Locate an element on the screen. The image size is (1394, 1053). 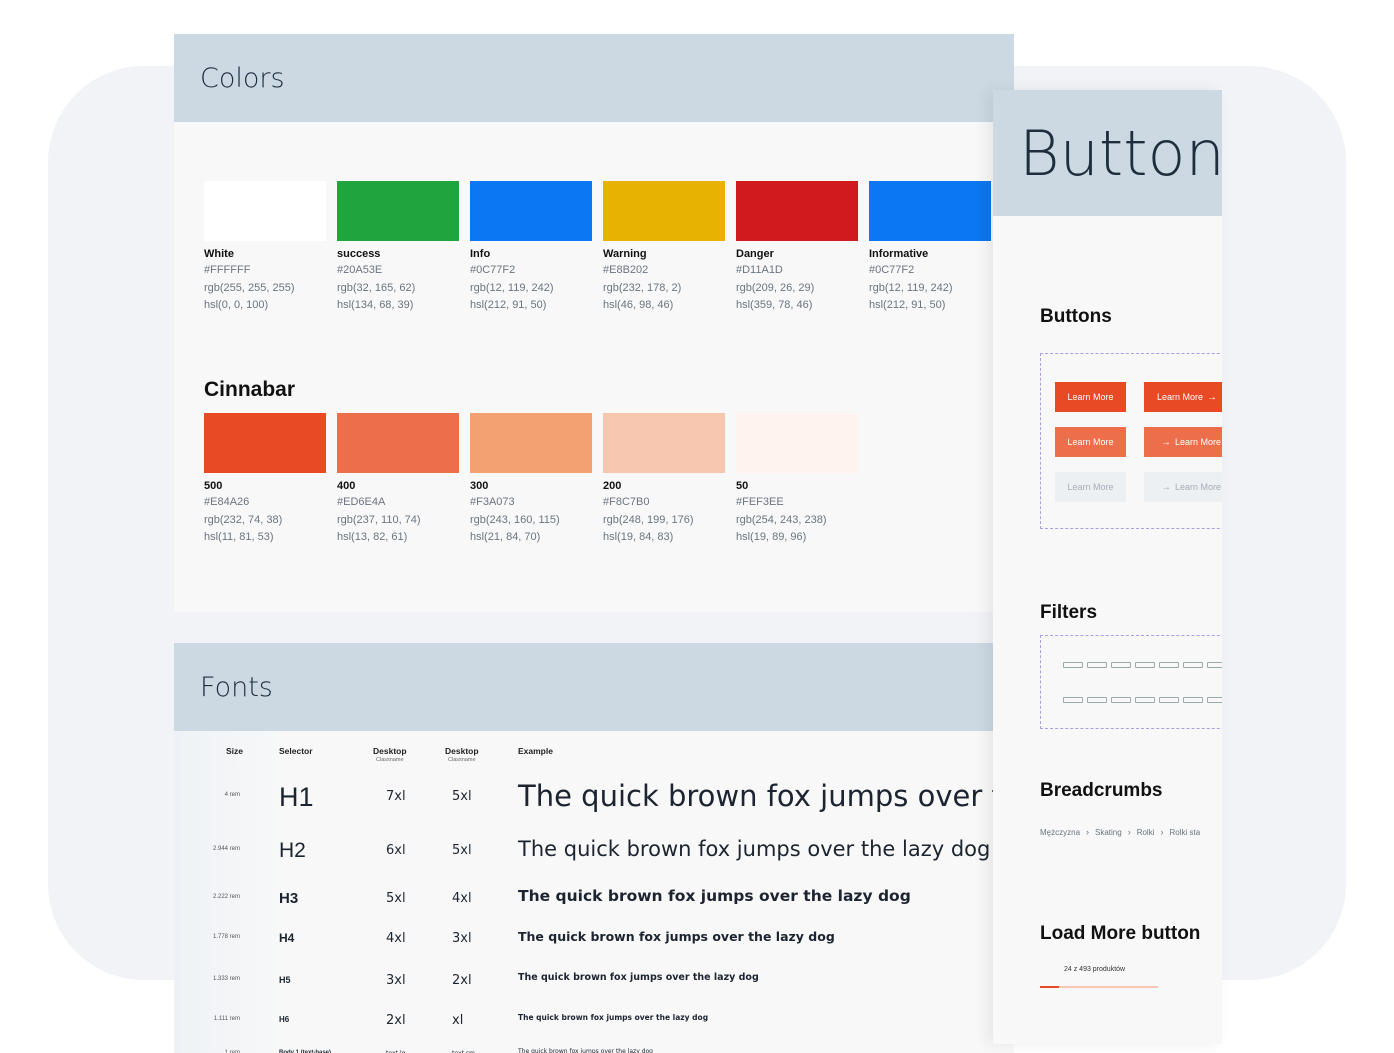
color-hex: #F8C7B0 is located at coordinates (626, 502).